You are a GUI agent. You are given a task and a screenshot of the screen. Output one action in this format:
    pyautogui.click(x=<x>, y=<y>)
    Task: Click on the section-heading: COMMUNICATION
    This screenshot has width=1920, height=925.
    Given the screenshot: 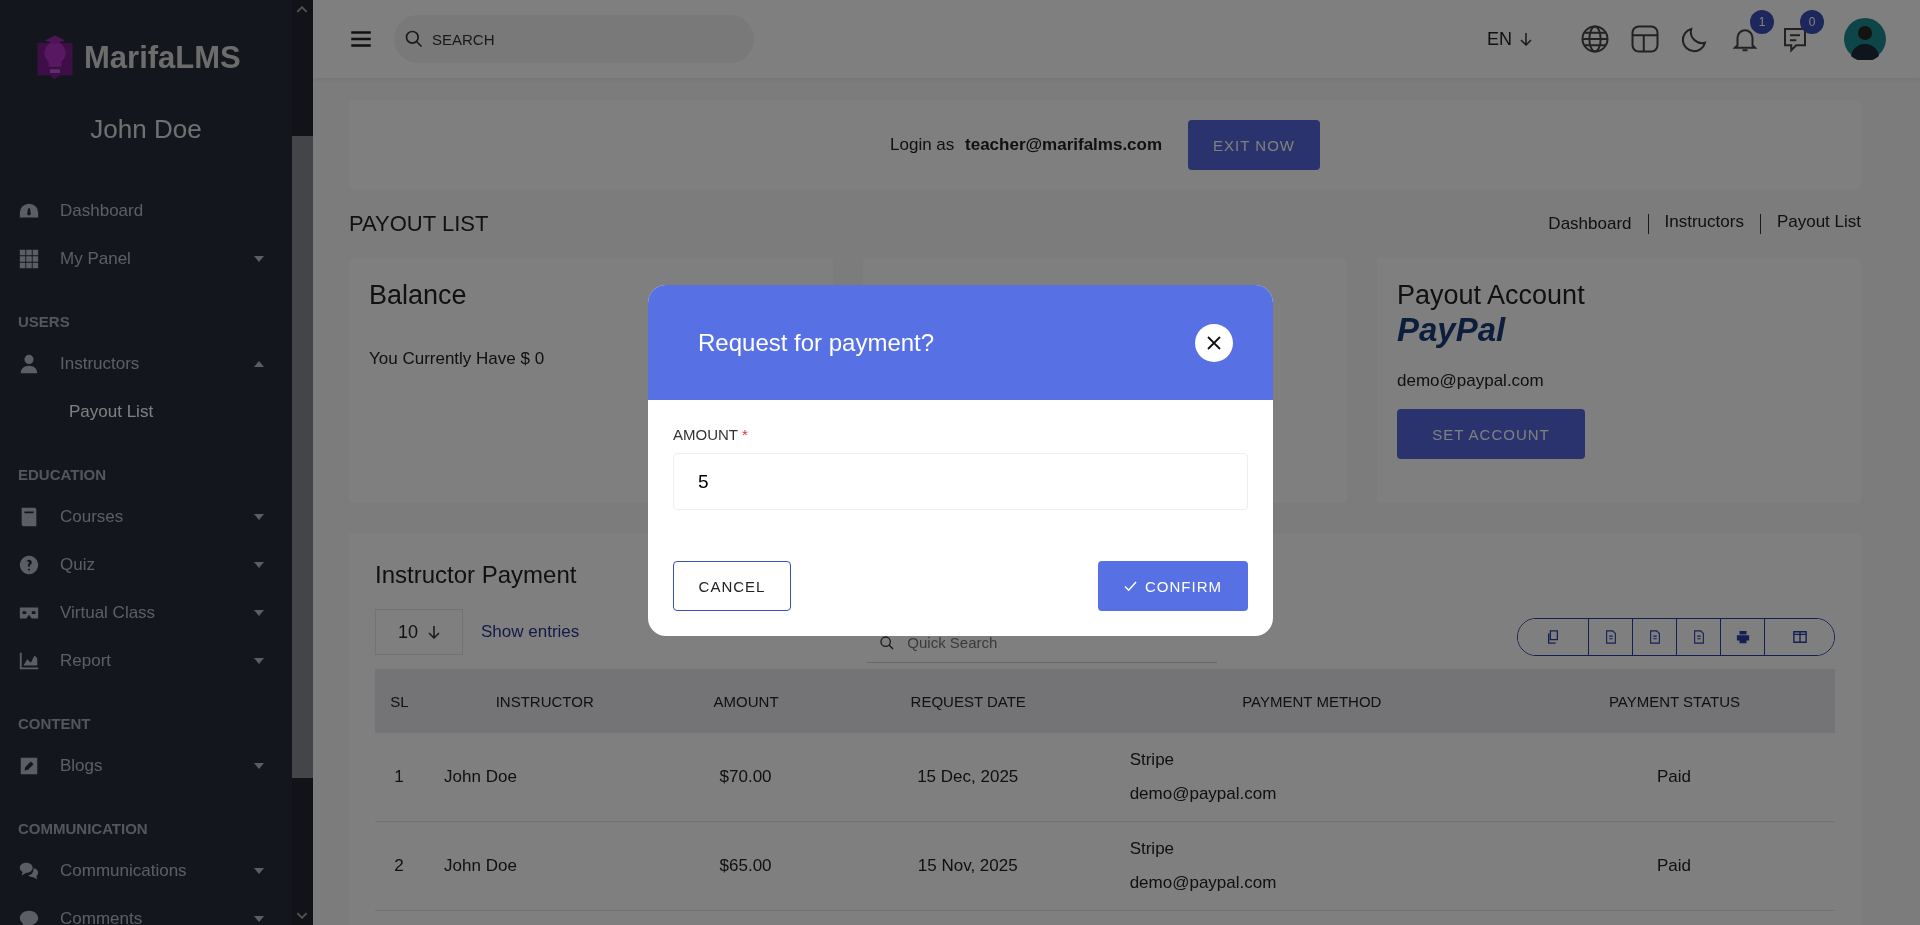 What is the action you would take?
    pyautogui.click(x=83, y=829)
    